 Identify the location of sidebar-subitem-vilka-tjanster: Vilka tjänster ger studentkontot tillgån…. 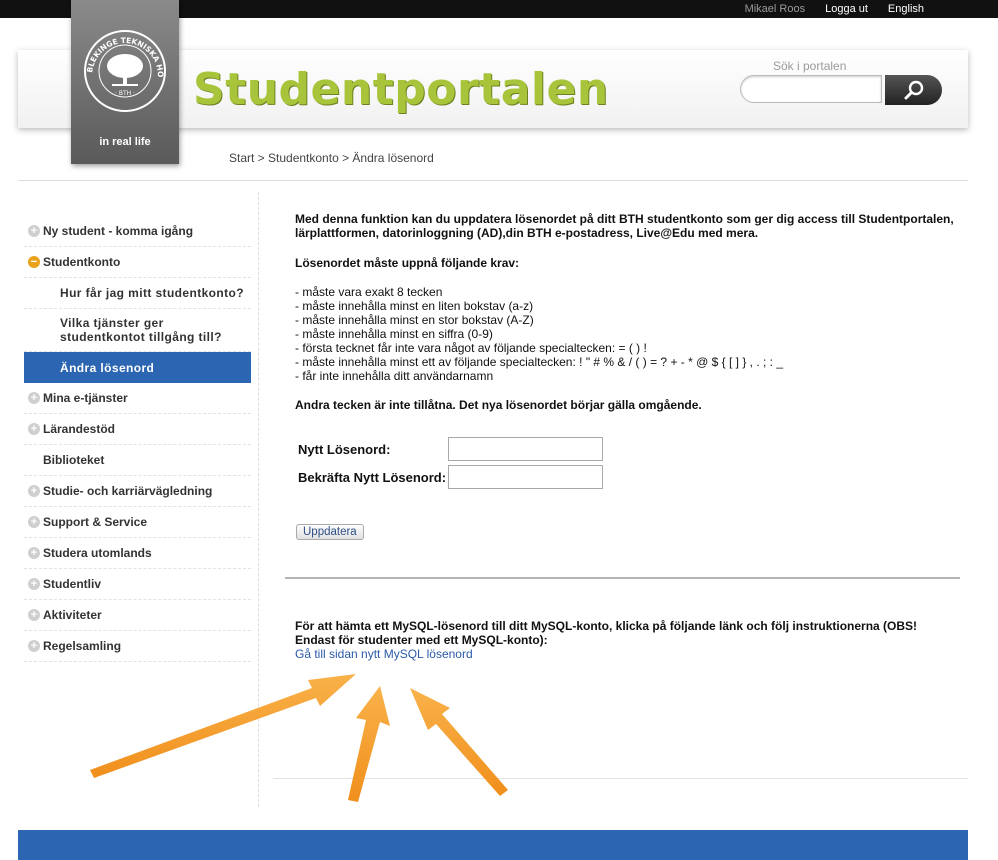
(137, 330).